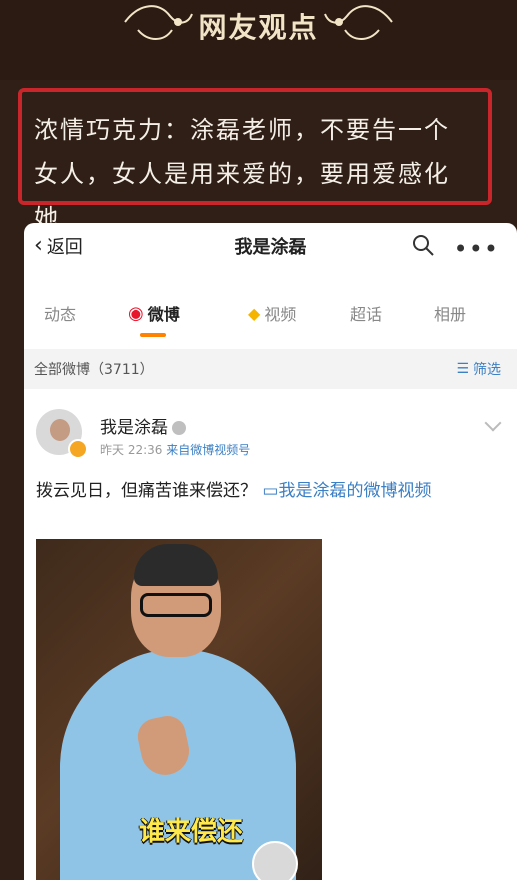  What do you see at coordinates (358, 22) in the screenshot?
I see `flourish-right-icon` at bounding box center [358, 22].